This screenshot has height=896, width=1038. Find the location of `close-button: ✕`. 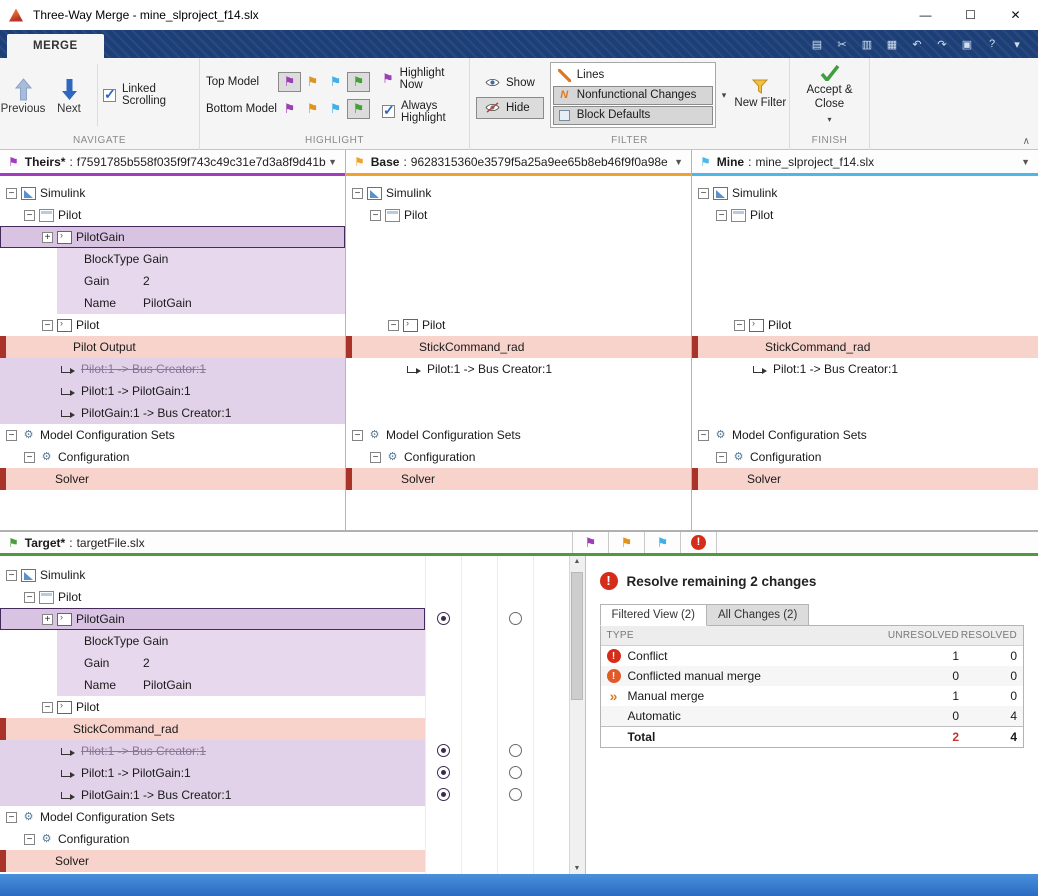

close-button: ✕ is located at coordinates (1015, 15).